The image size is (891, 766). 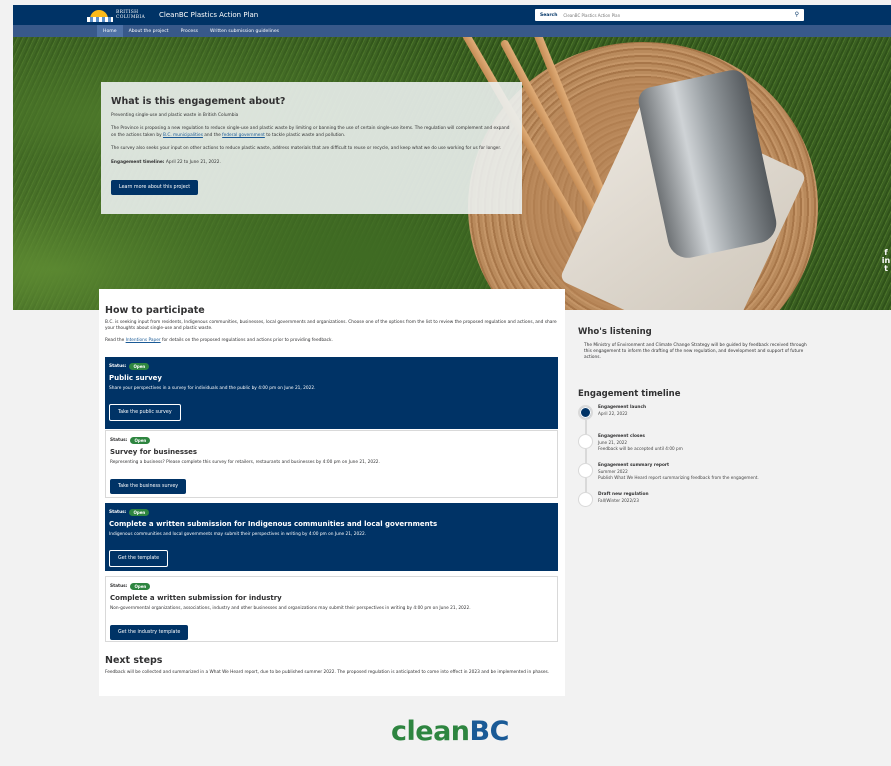 I want to click on participate-read-a: Read the, so click(x=115, y=340).